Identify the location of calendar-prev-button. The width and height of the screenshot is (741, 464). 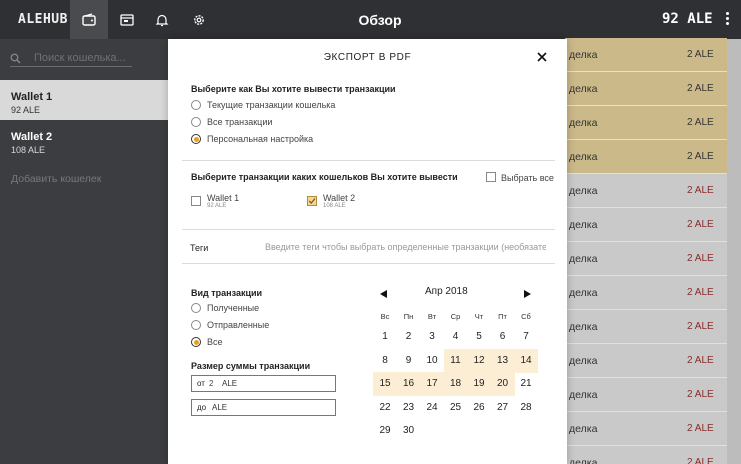
(385, 294).